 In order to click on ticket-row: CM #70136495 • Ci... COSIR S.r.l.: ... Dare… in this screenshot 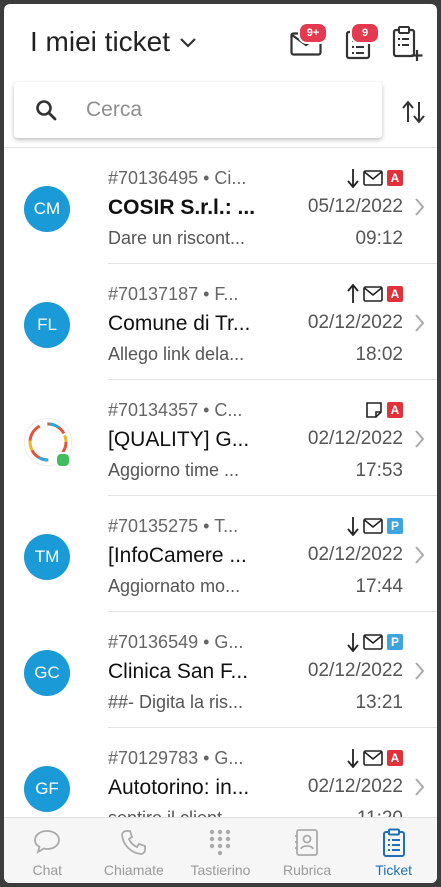, I will do `click(220, 206)`.